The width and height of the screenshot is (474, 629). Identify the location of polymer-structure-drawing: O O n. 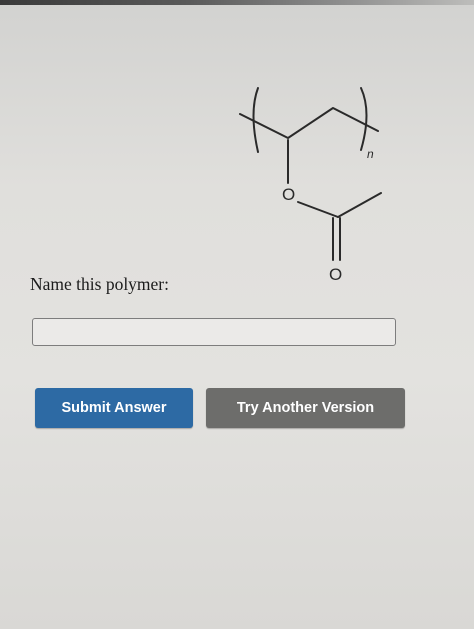
(310, 185).